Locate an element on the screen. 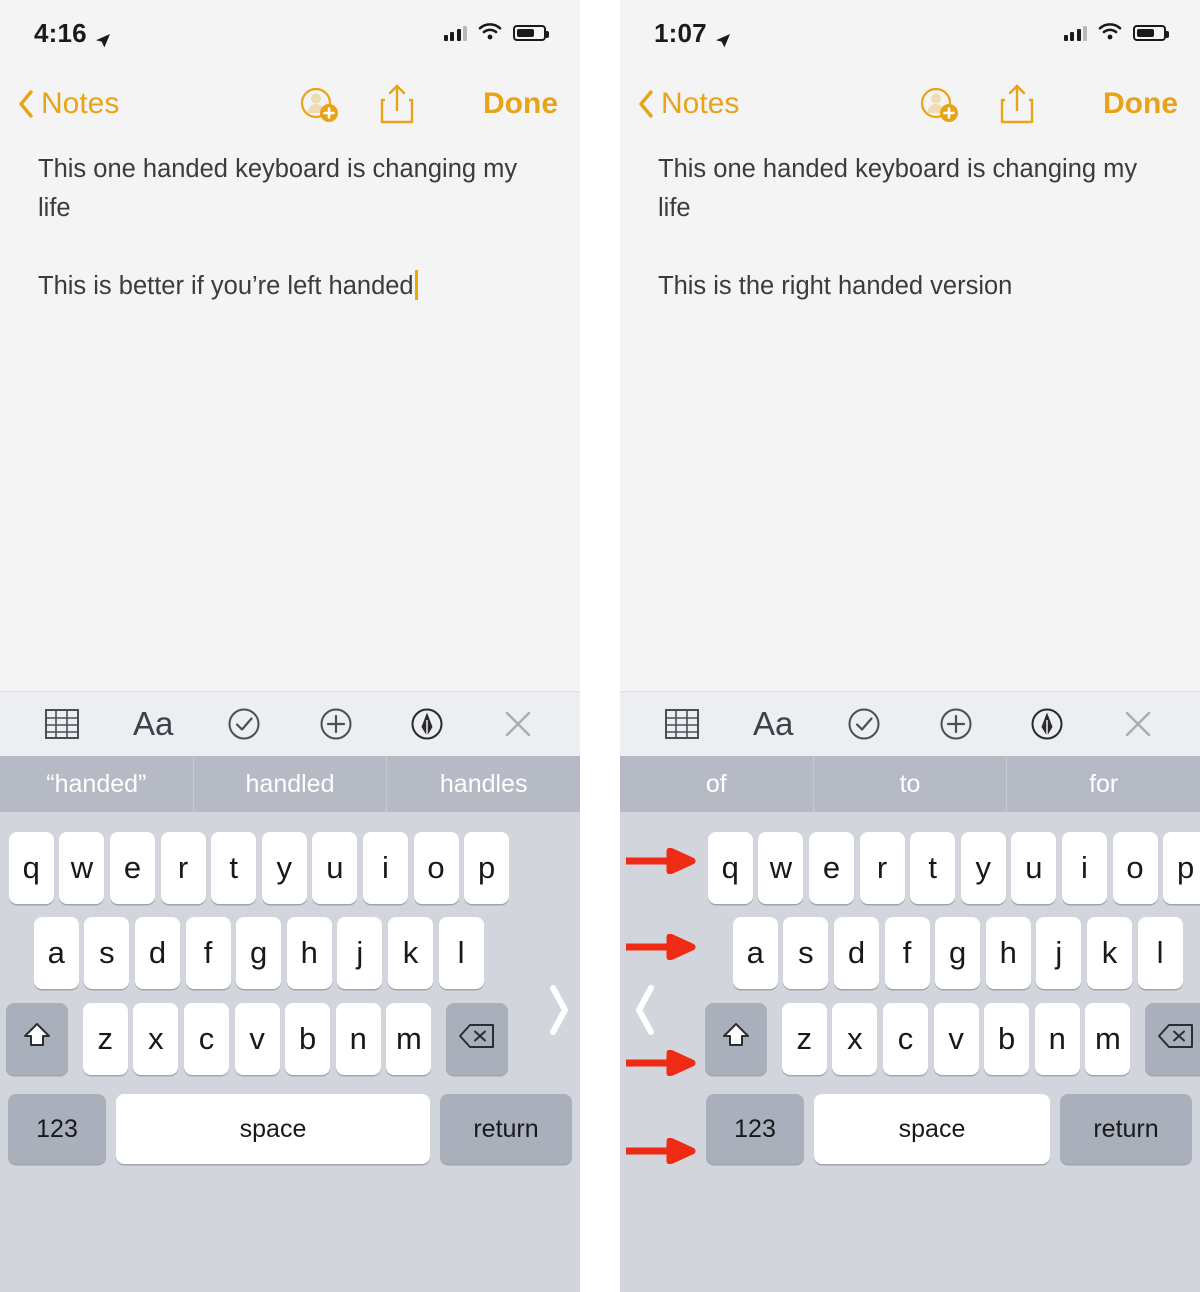 The width and height of the screenshot is (1200, 1292). suggestion-item: “handed” is located at coordinates (97, 784).